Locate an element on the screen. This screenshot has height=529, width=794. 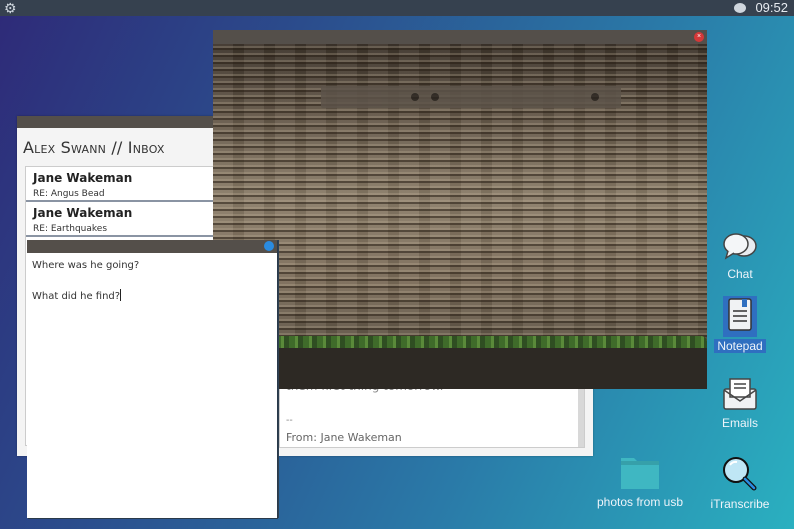
desktop-icon-itranscribe: iTranscribe is located at coordinates (740, 483).